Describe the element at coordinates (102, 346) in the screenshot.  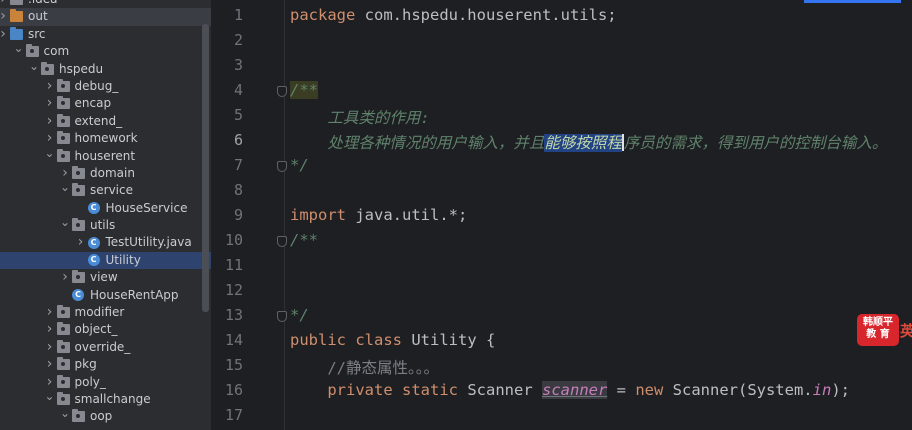
I see `tree-item-label: override_` at that location.